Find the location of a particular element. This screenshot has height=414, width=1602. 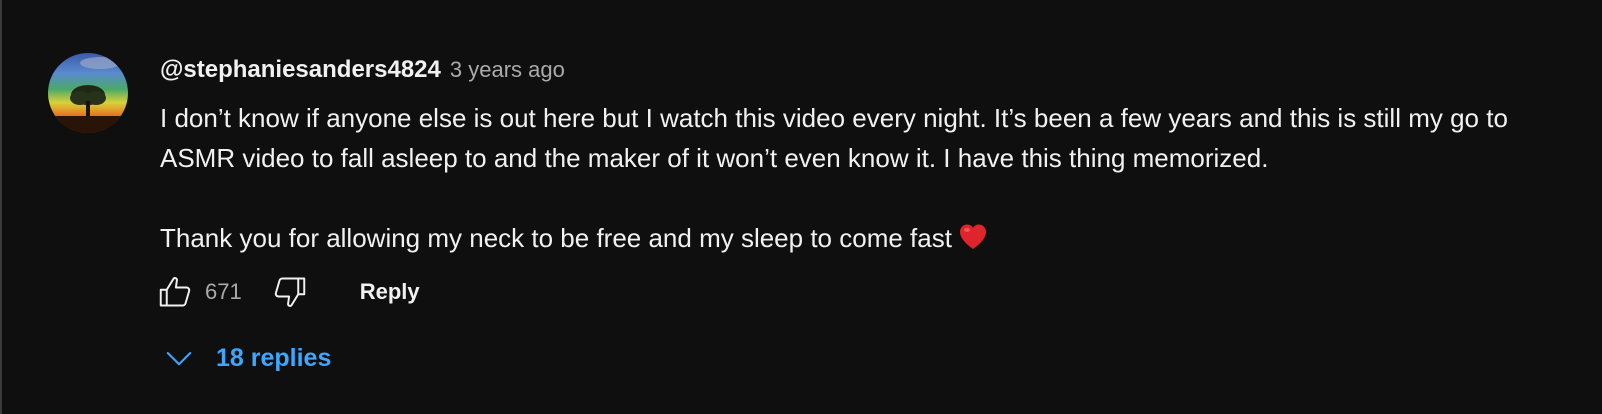

avatar is located at coordinates (88, 93).